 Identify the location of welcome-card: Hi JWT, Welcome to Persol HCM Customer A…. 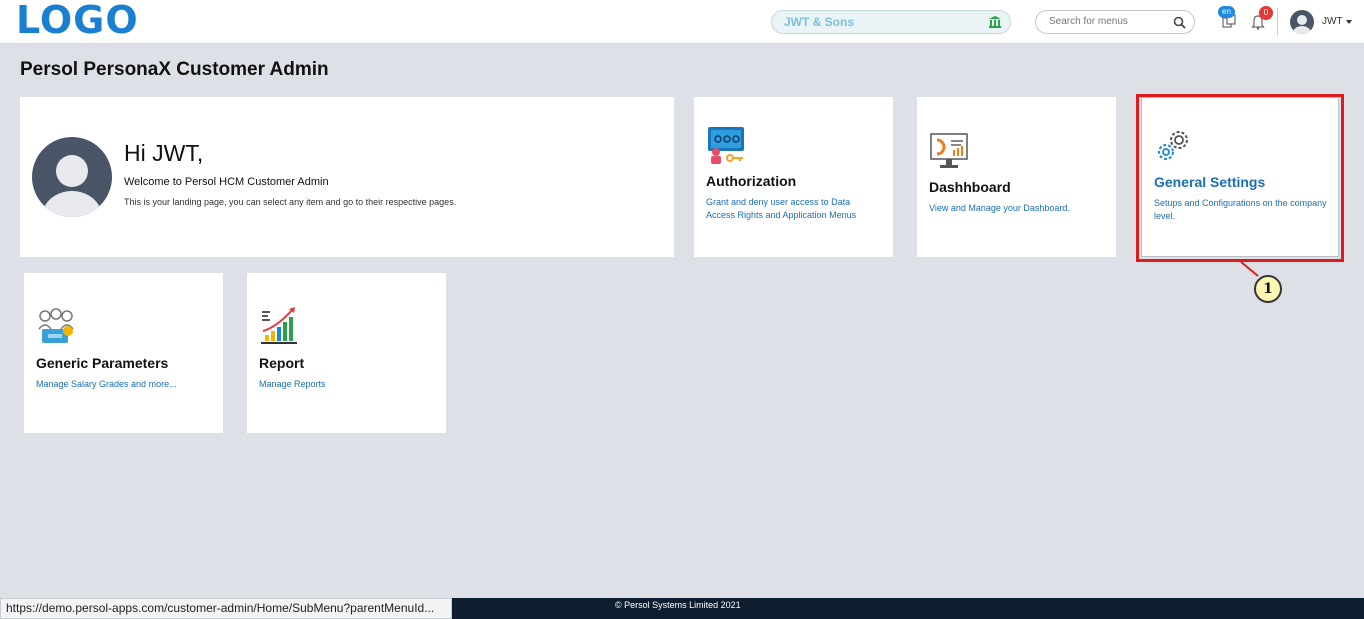
(347, 177).